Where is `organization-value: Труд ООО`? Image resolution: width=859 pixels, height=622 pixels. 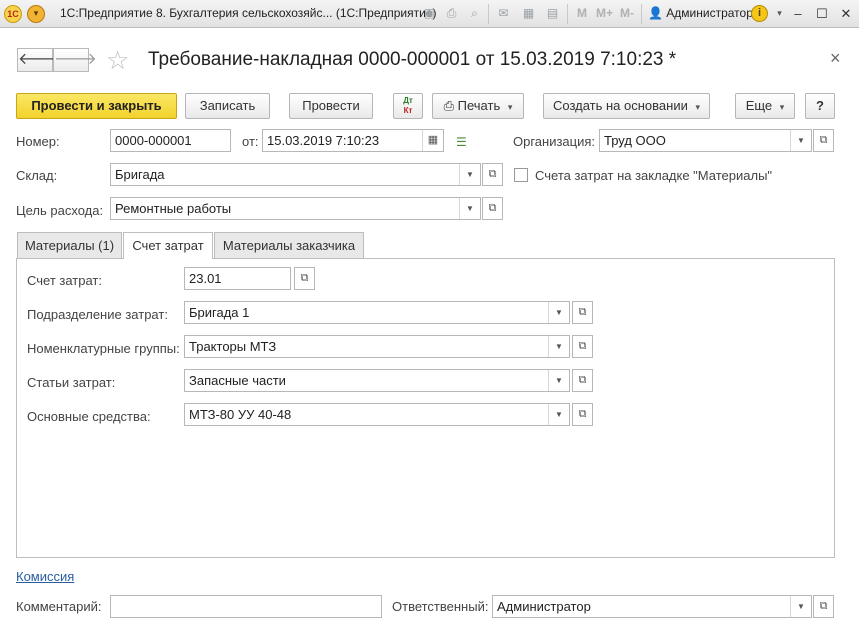 organization-value: Труд ООО is located at coordinates (635, 140).